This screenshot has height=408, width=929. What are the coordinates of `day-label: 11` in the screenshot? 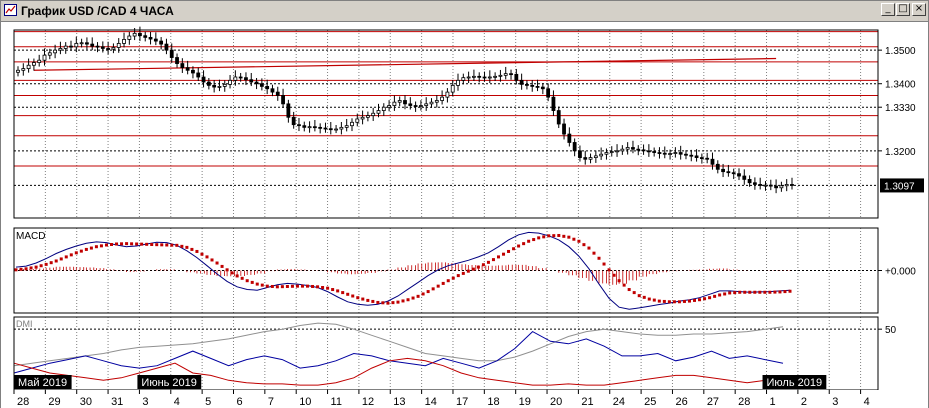 It's located at (336, 402).